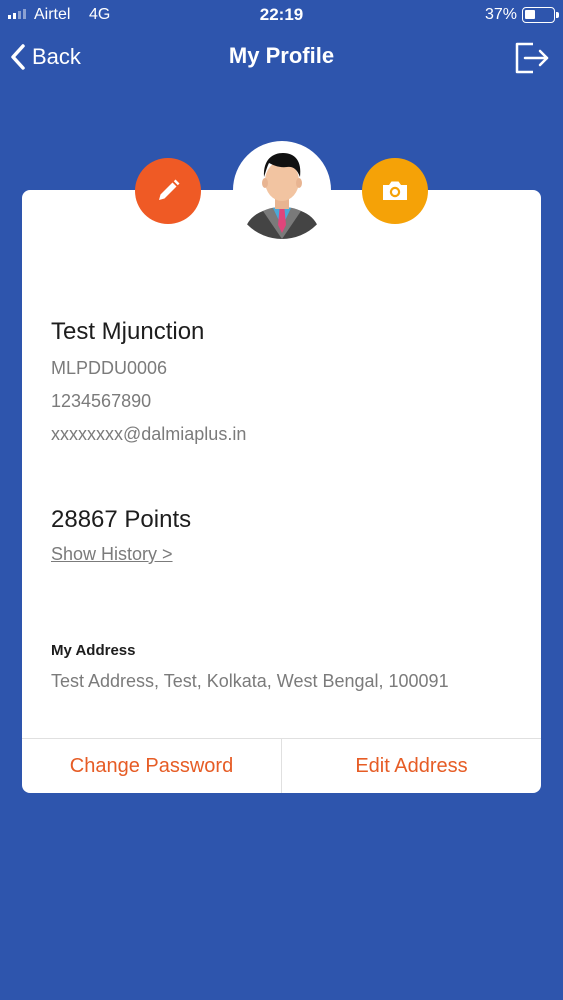  What do you see at coordinates (112, 554) in the screenshot?
I see `show-history-link: Show History >` at bounding box center [112, 554].